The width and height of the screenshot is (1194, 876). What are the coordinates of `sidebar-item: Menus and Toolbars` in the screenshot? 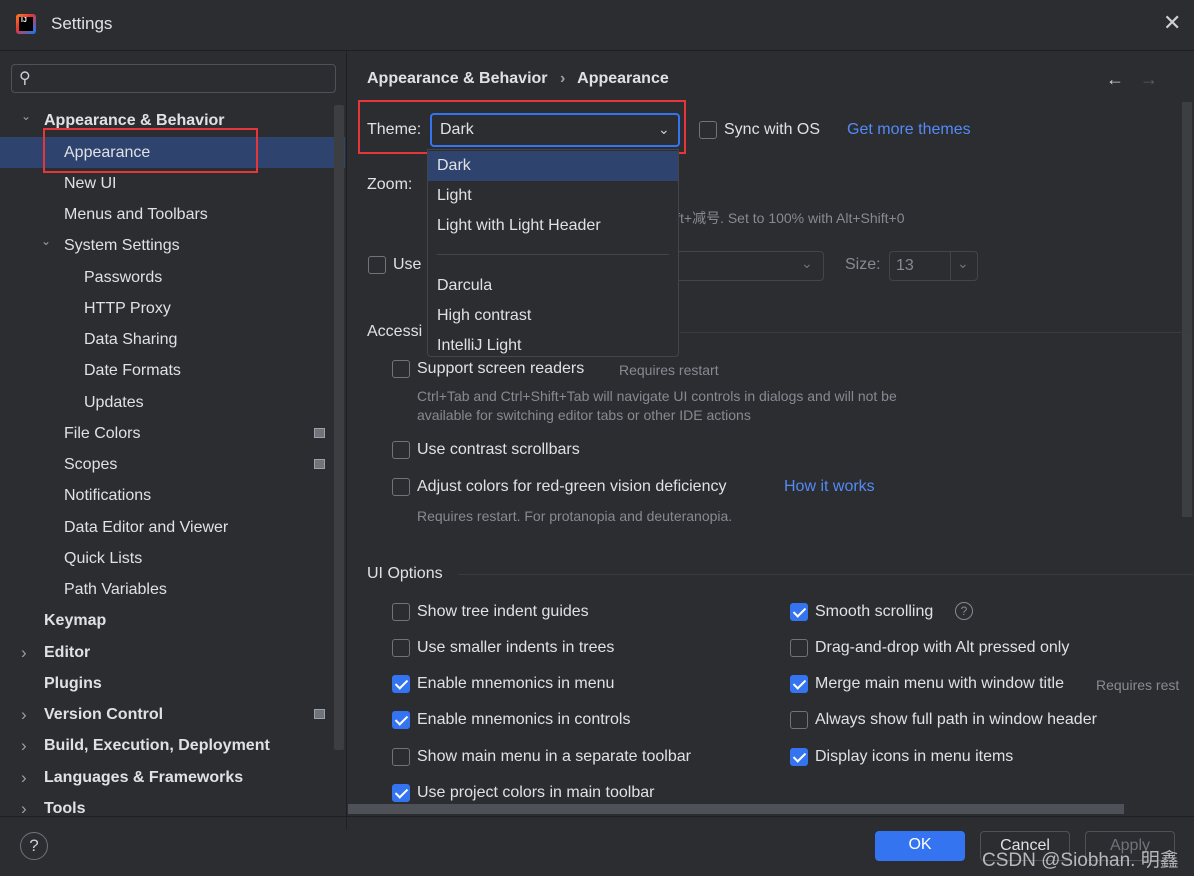 It's located at (172, 214).